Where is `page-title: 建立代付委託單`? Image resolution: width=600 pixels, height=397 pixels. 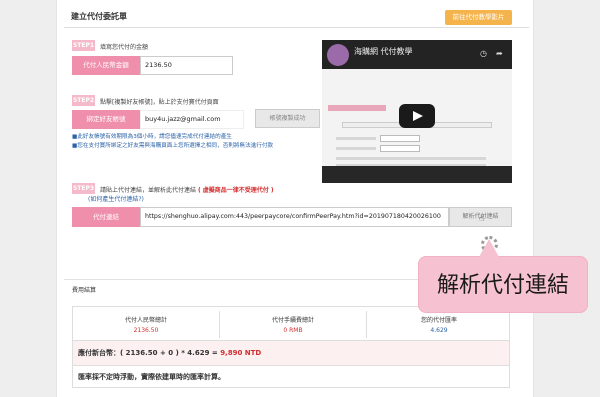
page-title: 建立代付委託單 is located at coordinates (99, 16).